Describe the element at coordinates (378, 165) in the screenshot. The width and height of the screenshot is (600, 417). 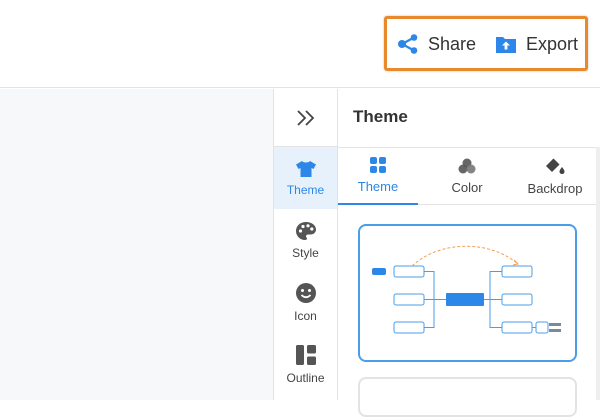
I see `grid-icon` at that location.